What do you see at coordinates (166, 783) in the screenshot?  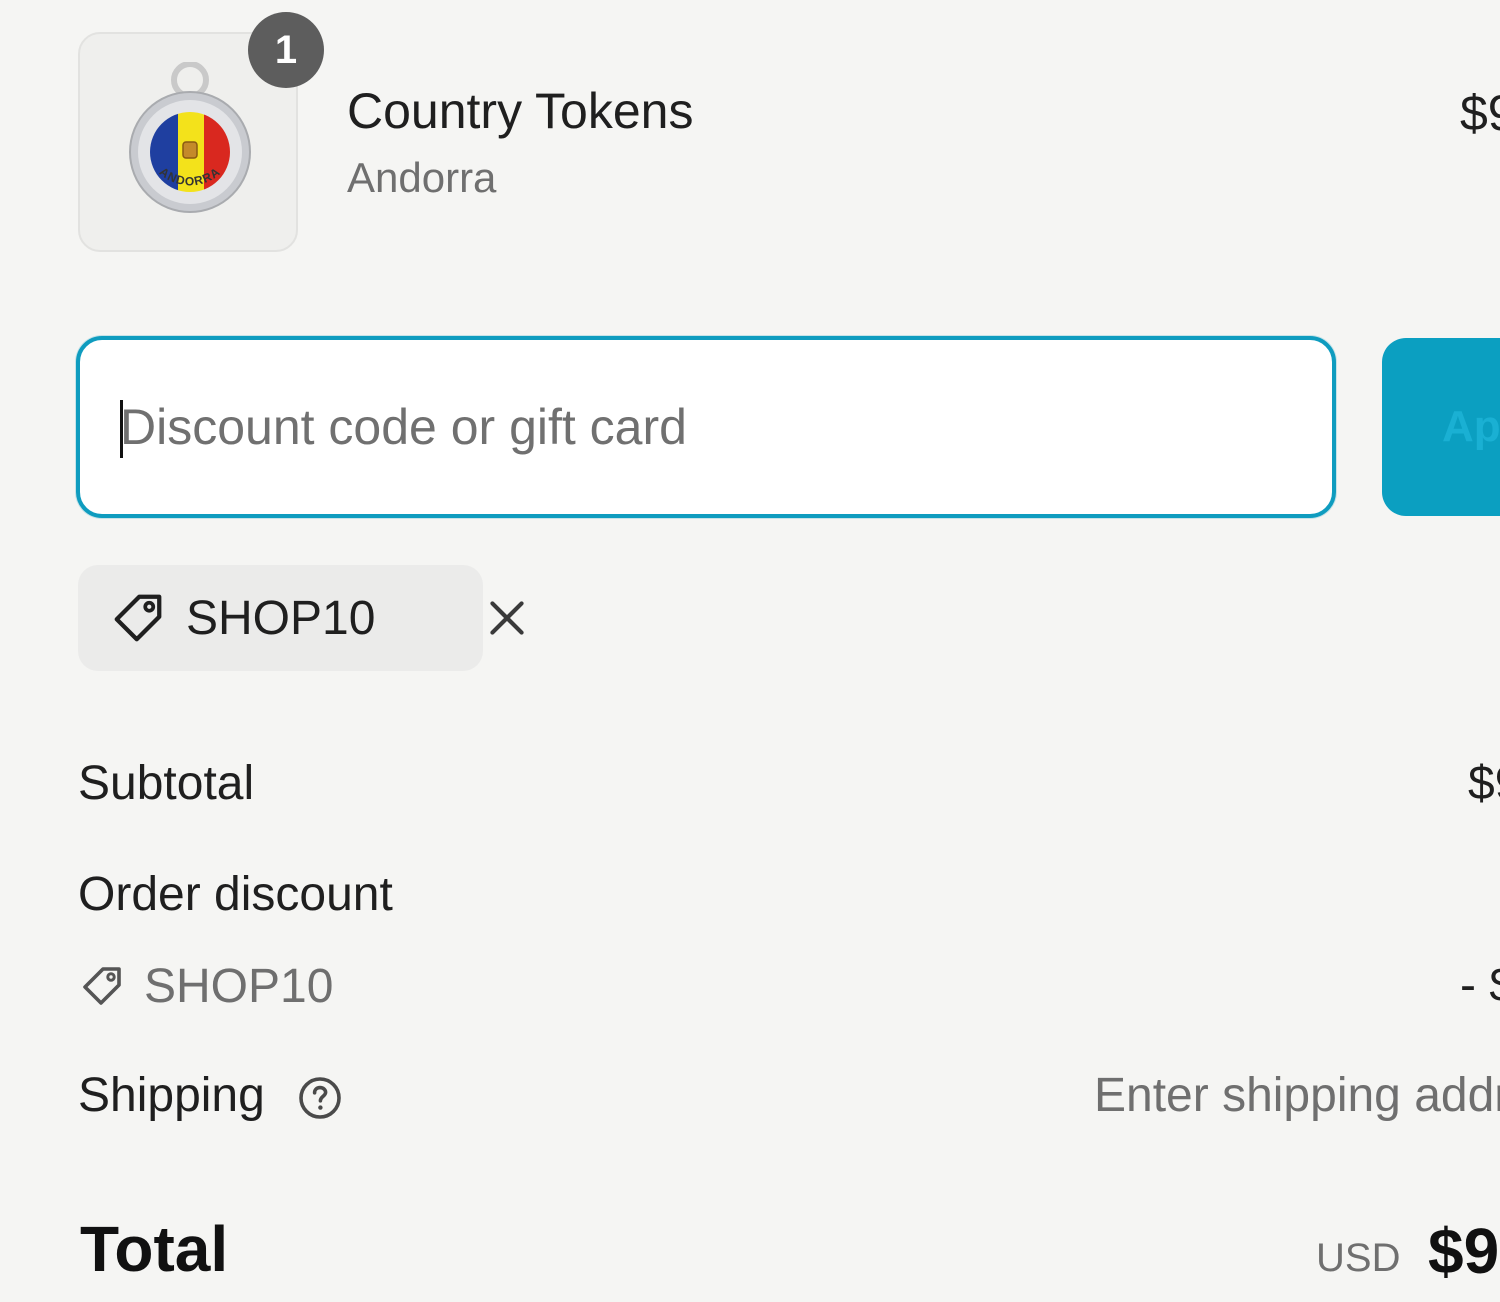 I see `subtotal-label: Subtotal` at bounding box center [166, 783].